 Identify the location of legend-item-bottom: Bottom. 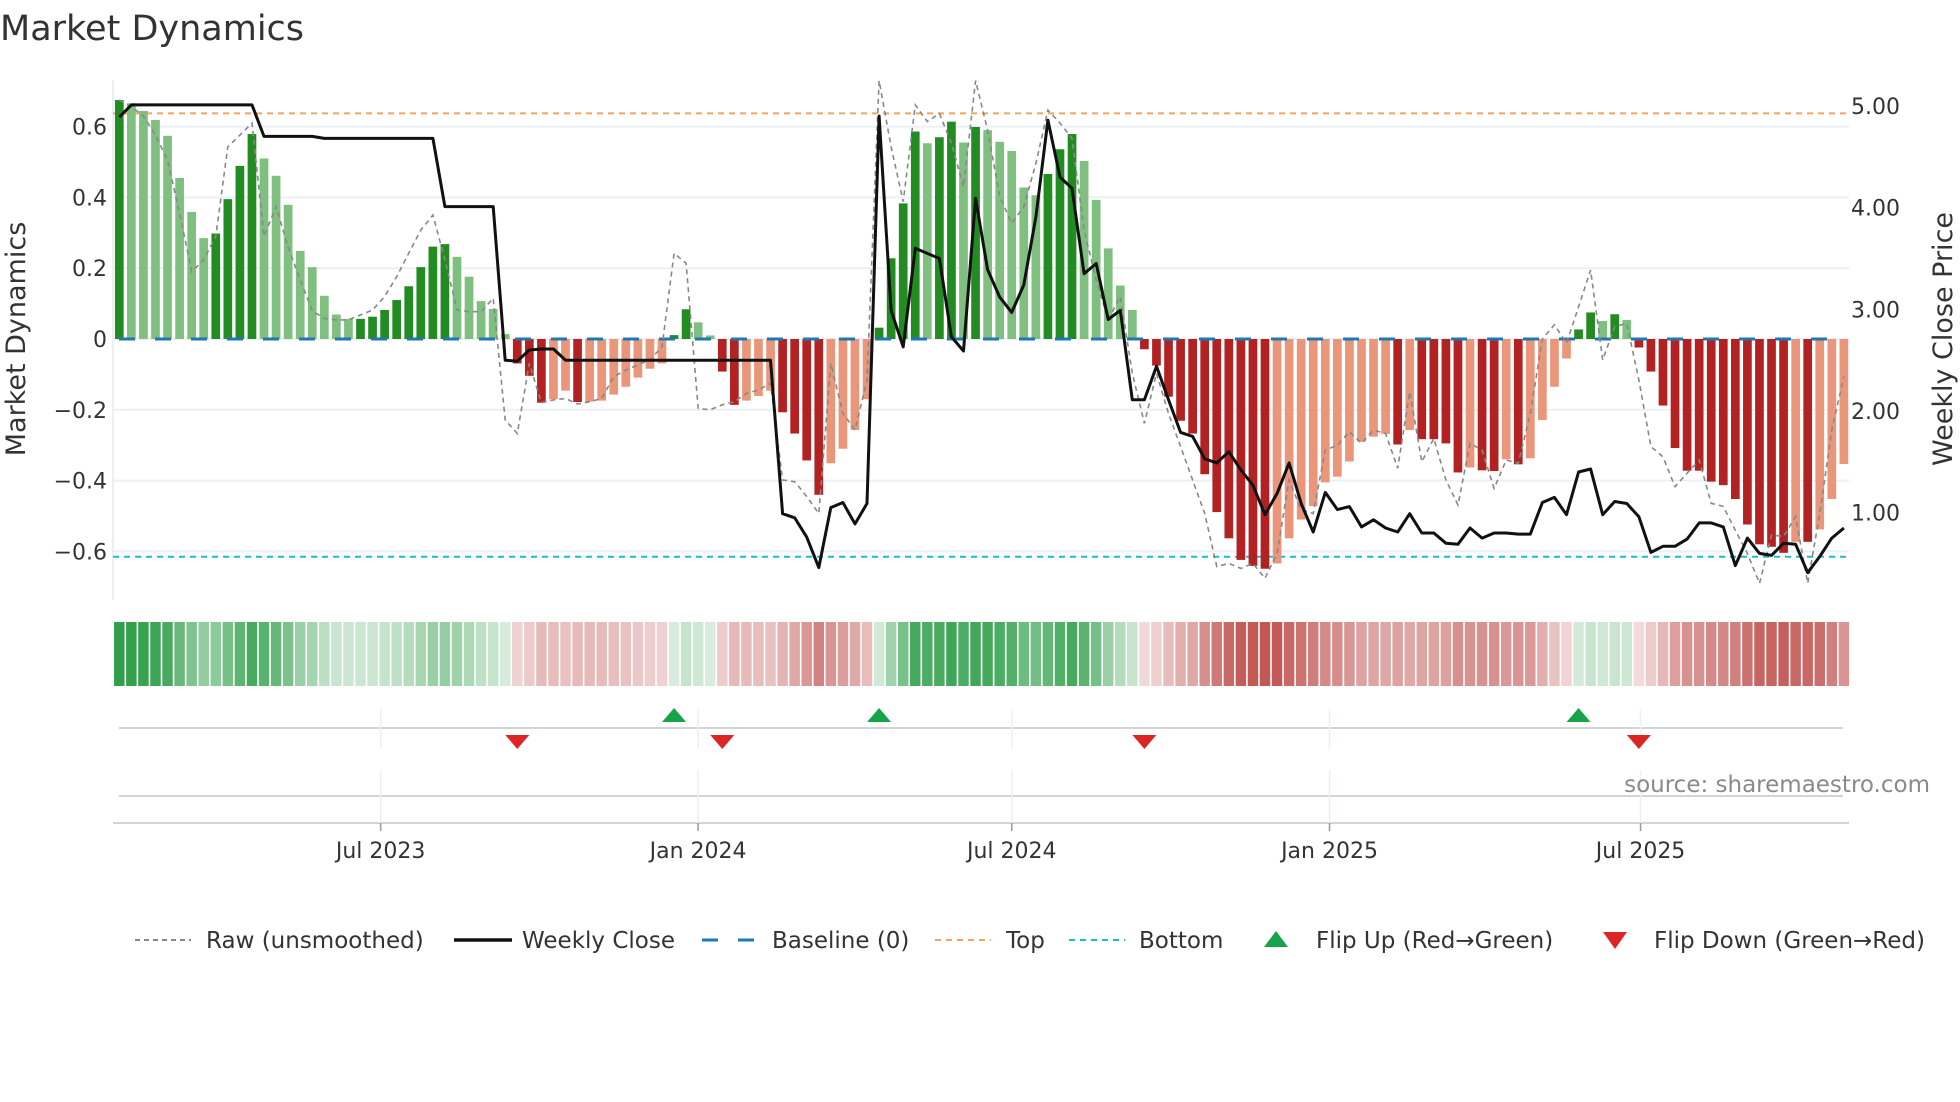
(1146, 941).